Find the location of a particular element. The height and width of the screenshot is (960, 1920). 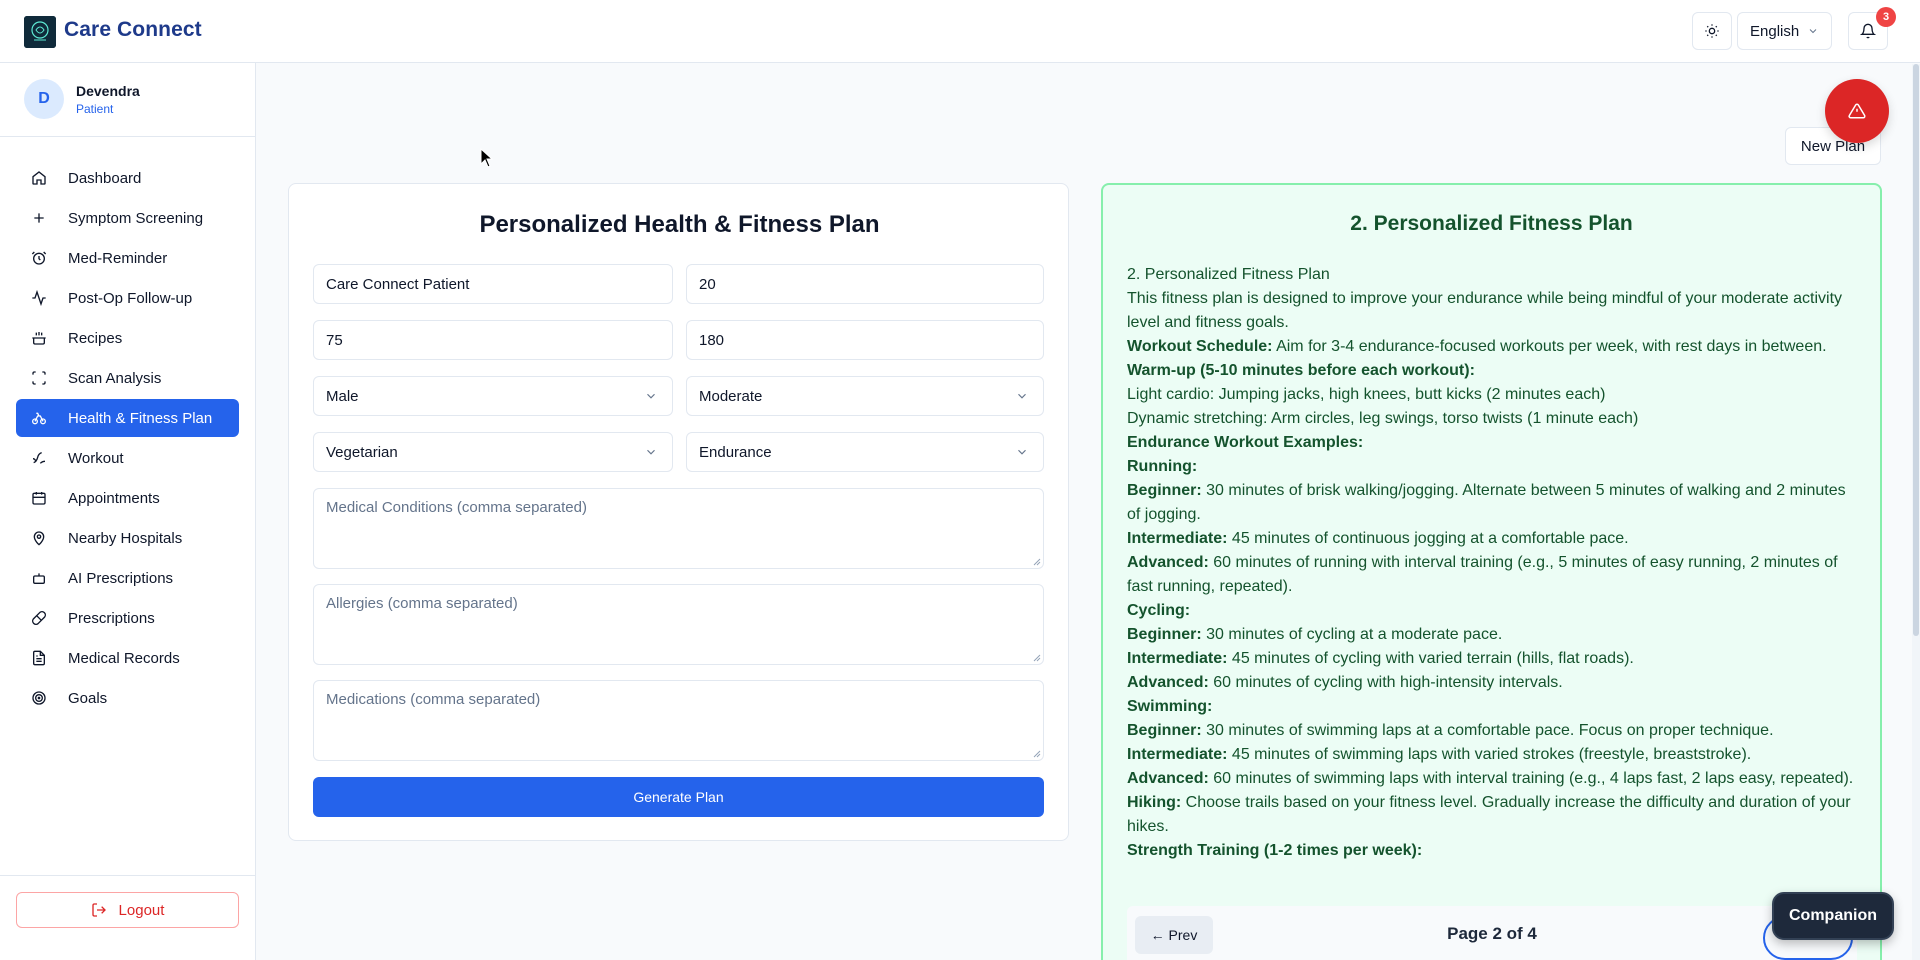

sidebar-item-workout: Workout is located at coordinates (127, 458).